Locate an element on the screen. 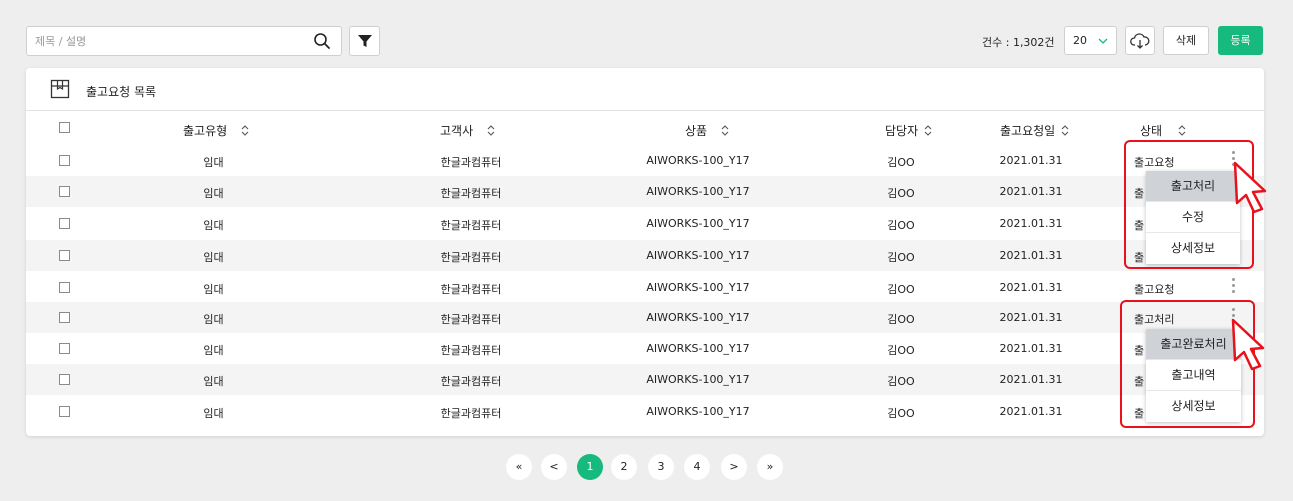  cloud-download-icon is located at coordinates (1140, 40).